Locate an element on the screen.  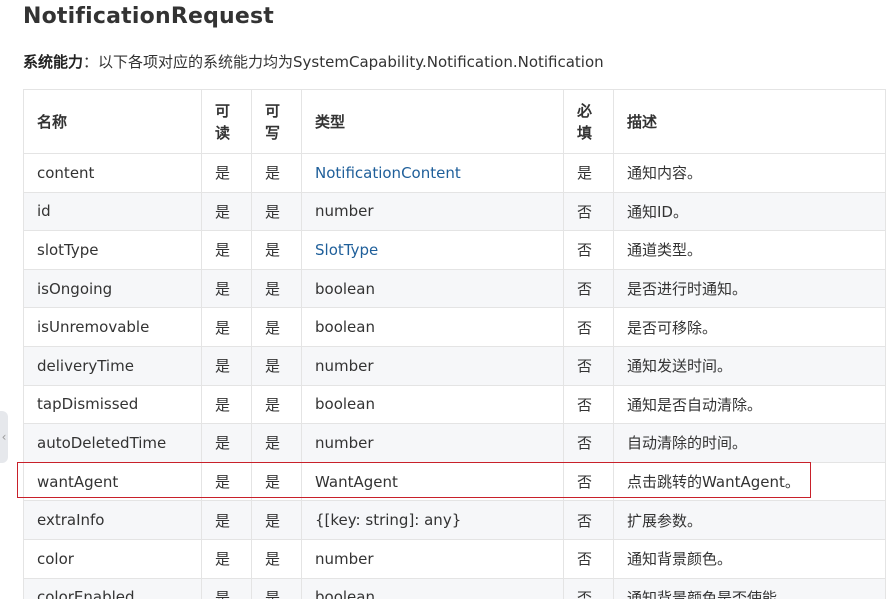
table-row: id 是是 number 否通知ID。 is located at coordinates (454, 211).